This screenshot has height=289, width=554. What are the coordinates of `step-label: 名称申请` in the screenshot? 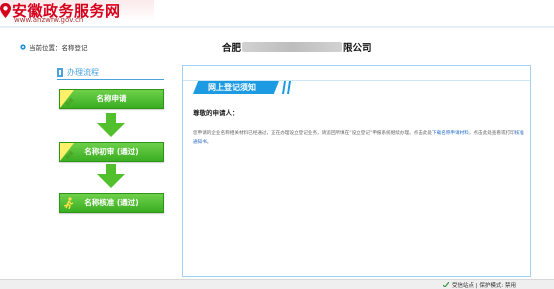 It's located at (111, 98).